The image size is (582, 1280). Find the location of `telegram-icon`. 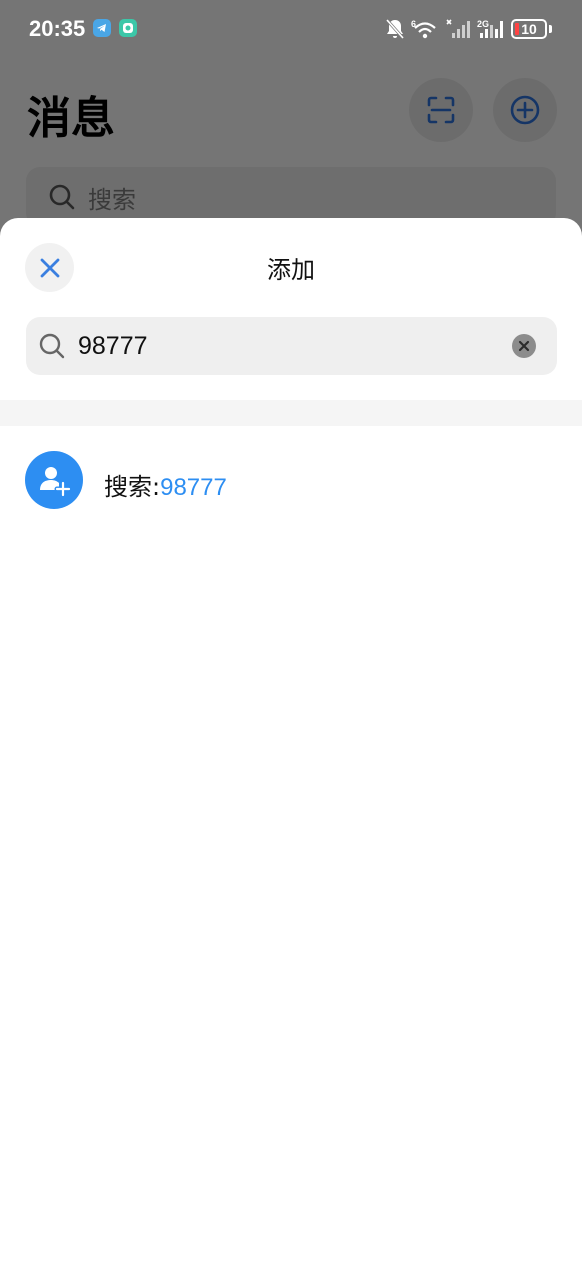

telegram-icon is located at coordinates (102, 28).